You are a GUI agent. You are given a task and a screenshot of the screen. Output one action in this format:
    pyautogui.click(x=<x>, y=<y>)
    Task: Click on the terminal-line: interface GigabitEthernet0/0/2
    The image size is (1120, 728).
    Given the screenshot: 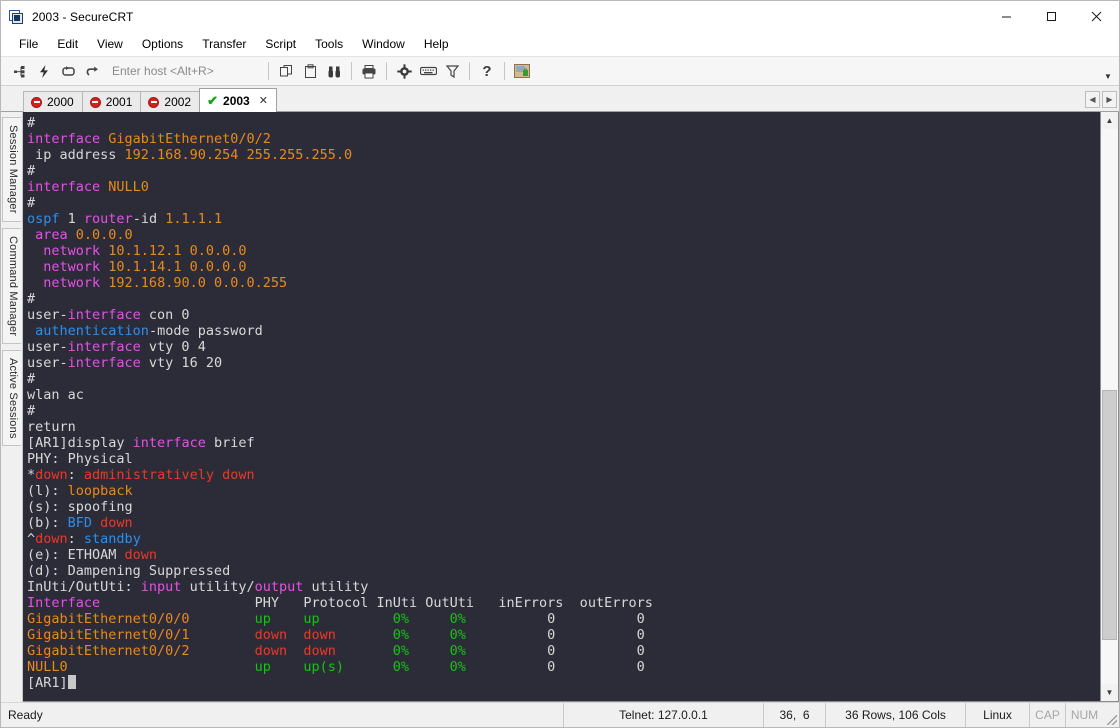 What is the action you would take?
    pyautogui.click(x=563, y=139)
    